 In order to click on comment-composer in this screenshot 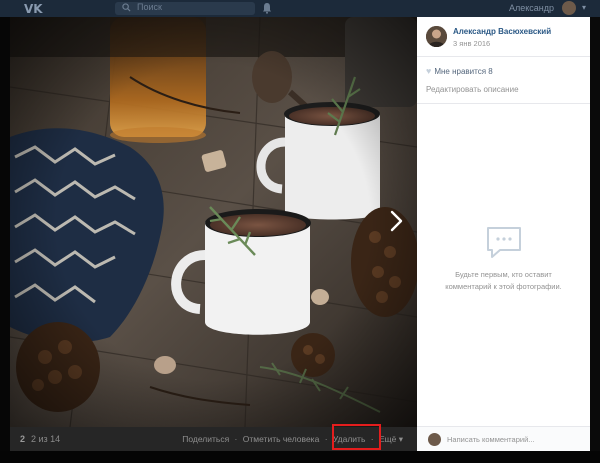, I will do `click(503, 438)`.